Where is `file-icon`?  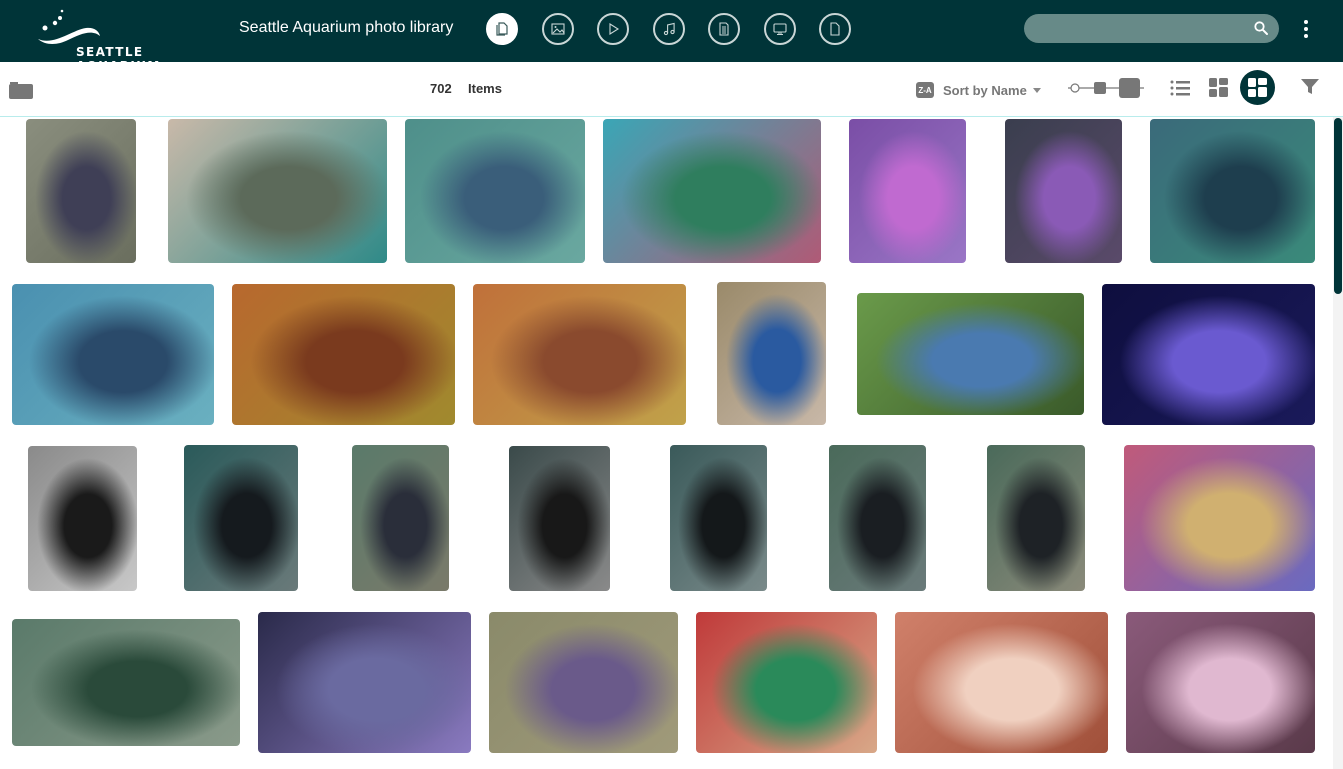 file-icon is located at coordinates (835, 29).